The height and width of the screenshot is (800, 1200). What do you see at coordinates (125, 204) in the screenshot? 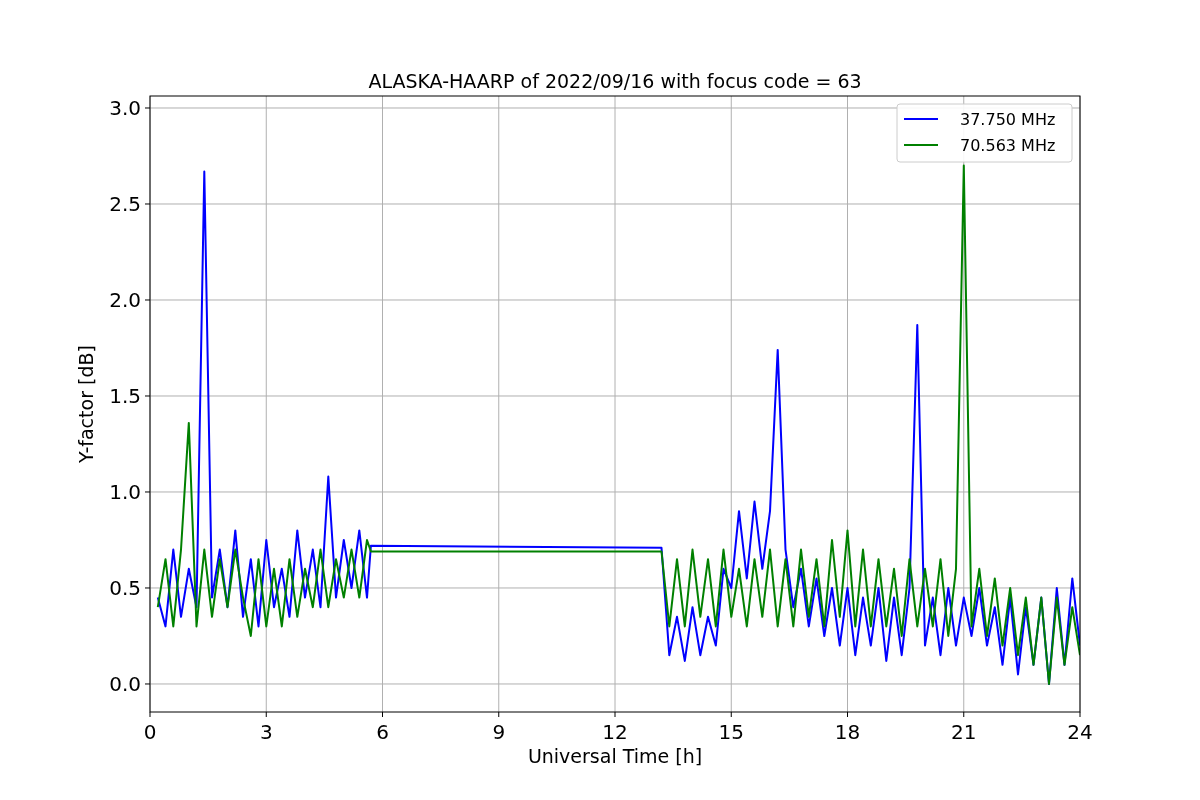
I see `y-tick-label: 2.5` at bounding box center [125, 204].